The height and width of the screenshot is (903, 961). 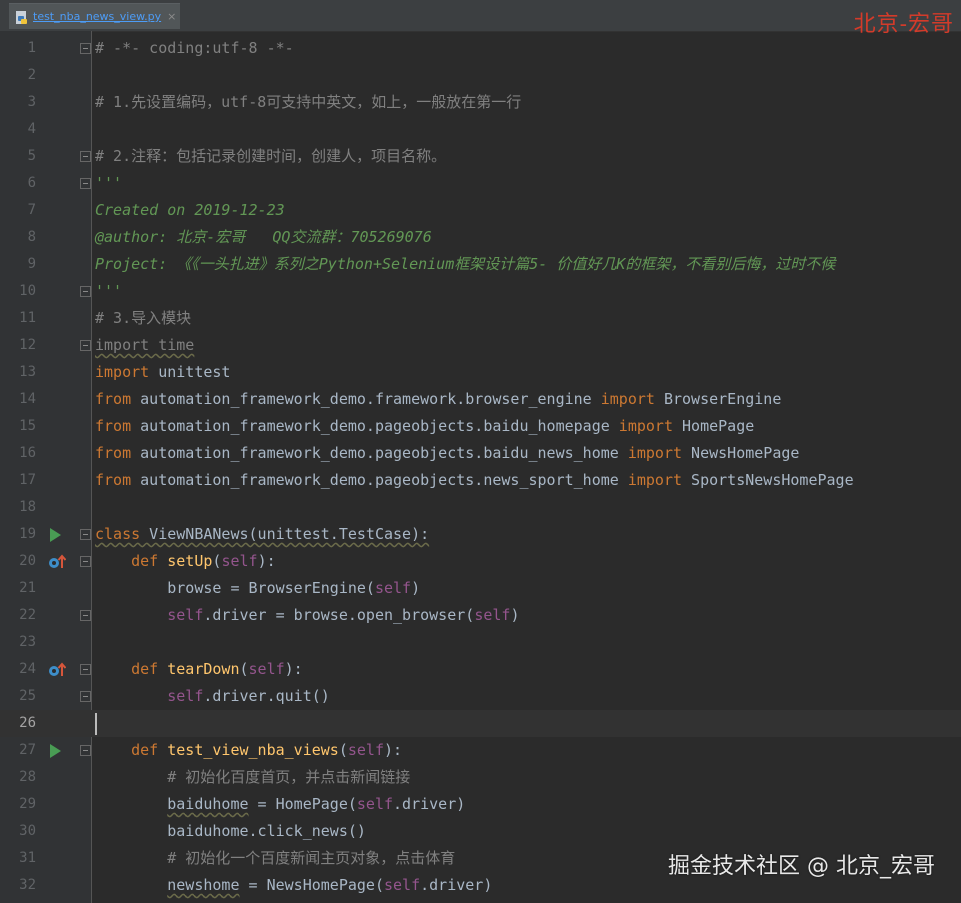 I want to click on code-text: @author: 北京-宏哥 QQ交流群：705269076, so click(x=263, y=237).